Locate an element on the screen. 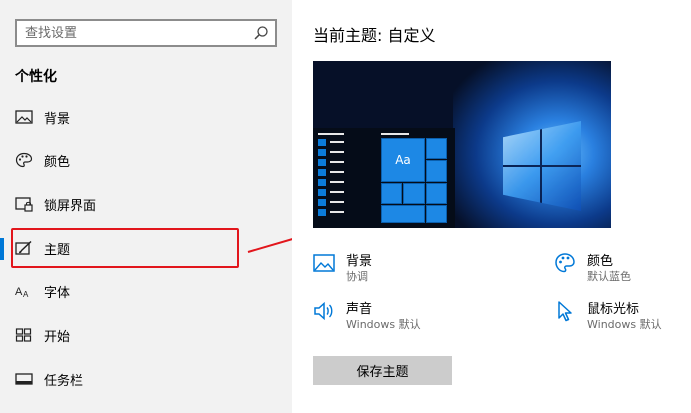  start-menu-preview: Aa is located at coordinates (384, 178).